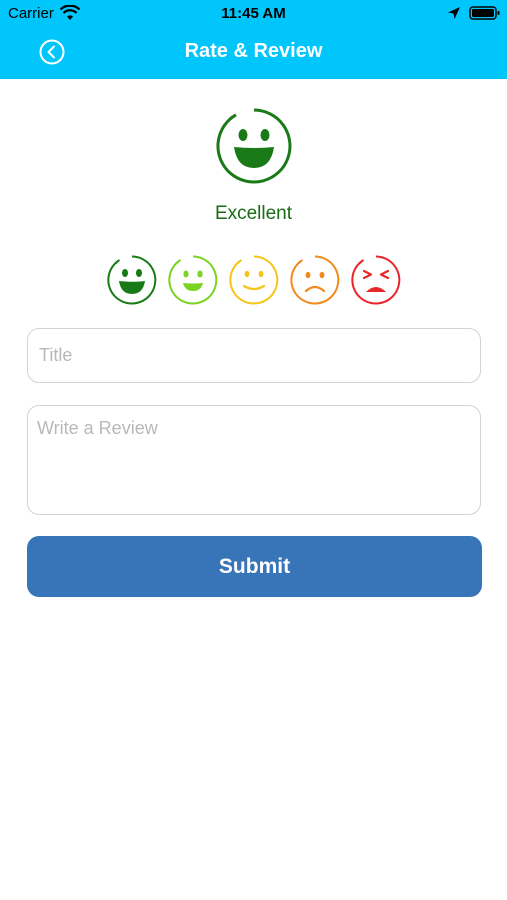  Describe the element at coordinates (254, 355) in the screenshot. I see `title-input` at that location.